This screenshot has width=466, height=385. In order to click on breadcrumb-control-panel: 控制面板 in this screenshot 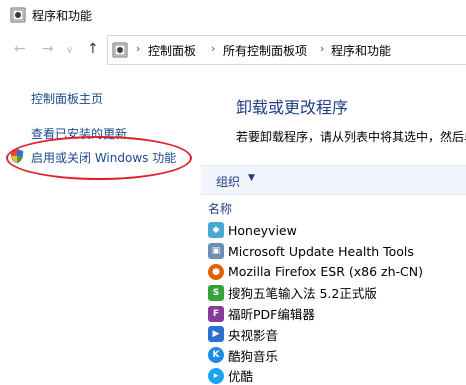, I will do `click(172, 50)`.